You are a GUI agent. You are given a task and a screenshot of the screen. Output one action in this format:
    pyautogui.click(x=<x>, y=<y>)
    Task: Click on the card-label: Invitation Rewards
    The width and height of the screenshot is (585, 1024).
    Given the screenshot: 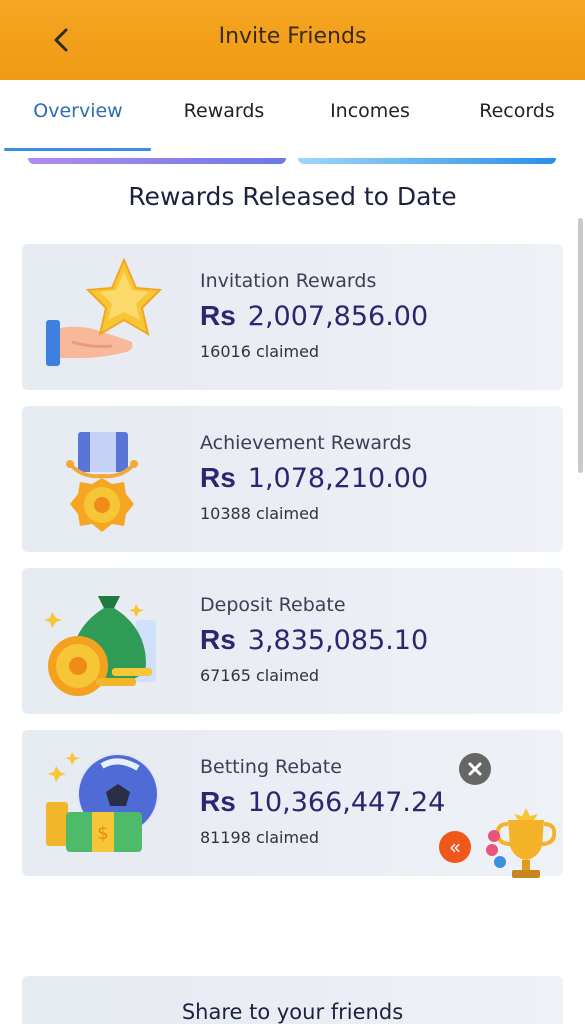 What is the action you would take?
    pyautogui.click(x=288, y=281)
    